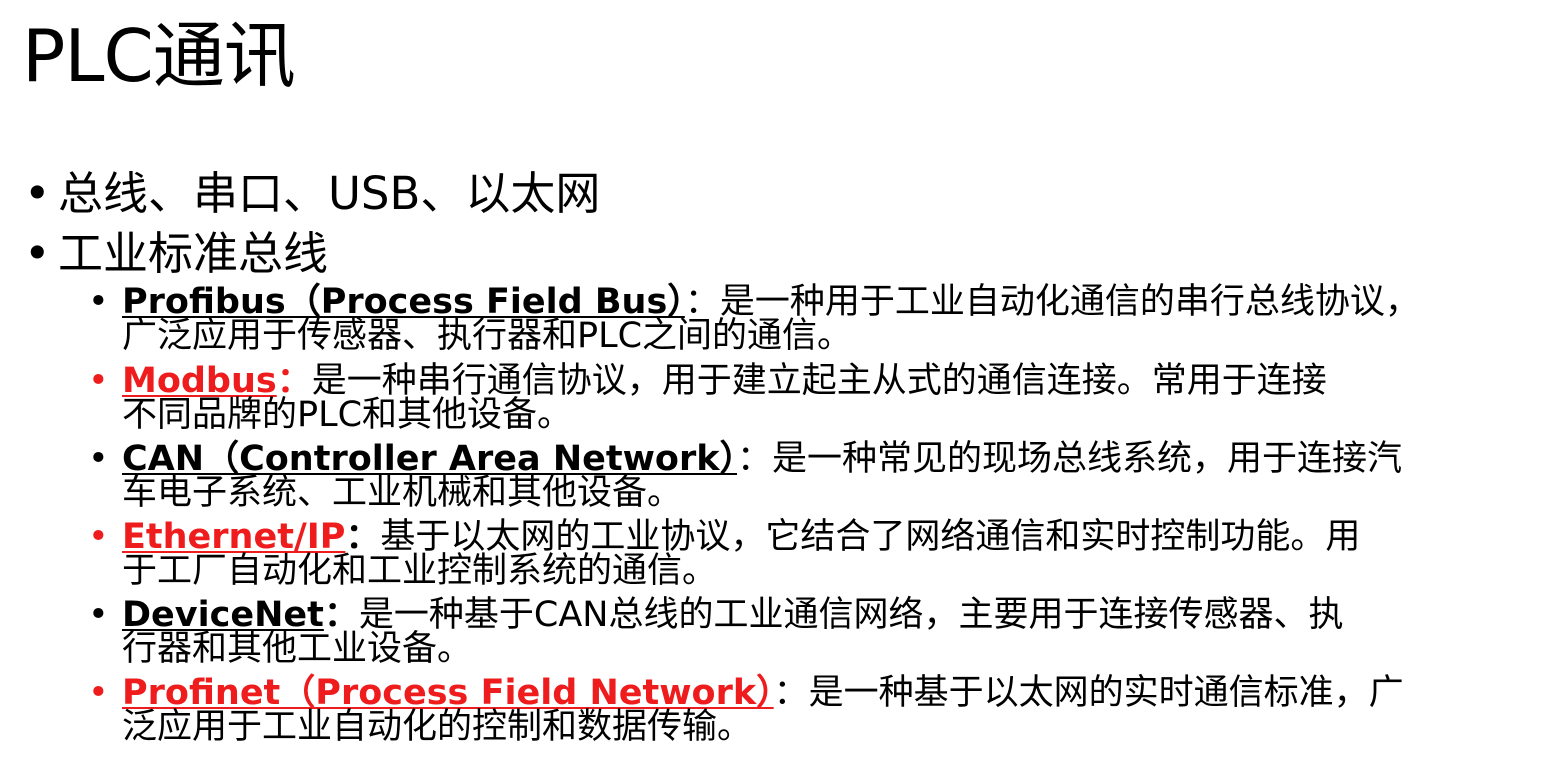 Image resolution: width=1541 pixels, height=776 pixels. What do you see at coordinates (420, 571) in the screenshot?
I see `description-line: 于工厂自动化和工业控制系统的通信。` at bounding box center [420, 571].